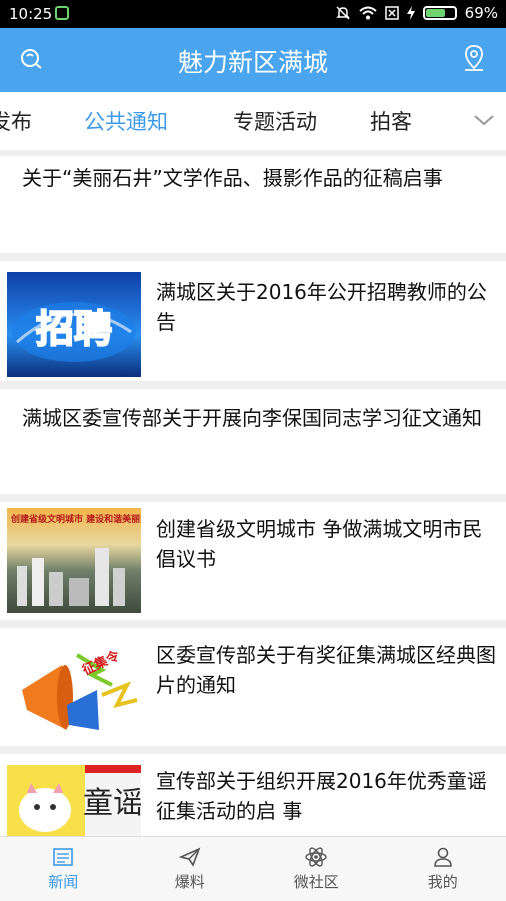  What do you see at coordinates (112, 803) in the screenshot?
I see `svg-text: 童谣` at bounding box center [112, 803].